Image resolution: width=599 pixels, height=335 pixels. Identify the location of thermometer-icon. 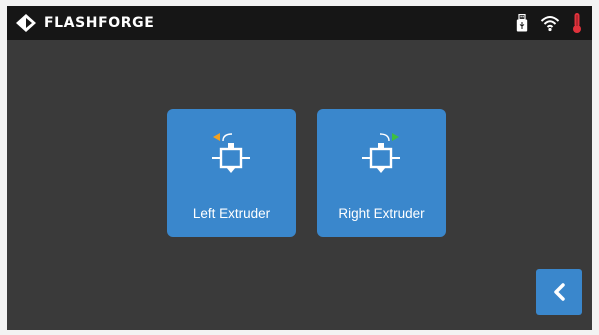
(577, 23).